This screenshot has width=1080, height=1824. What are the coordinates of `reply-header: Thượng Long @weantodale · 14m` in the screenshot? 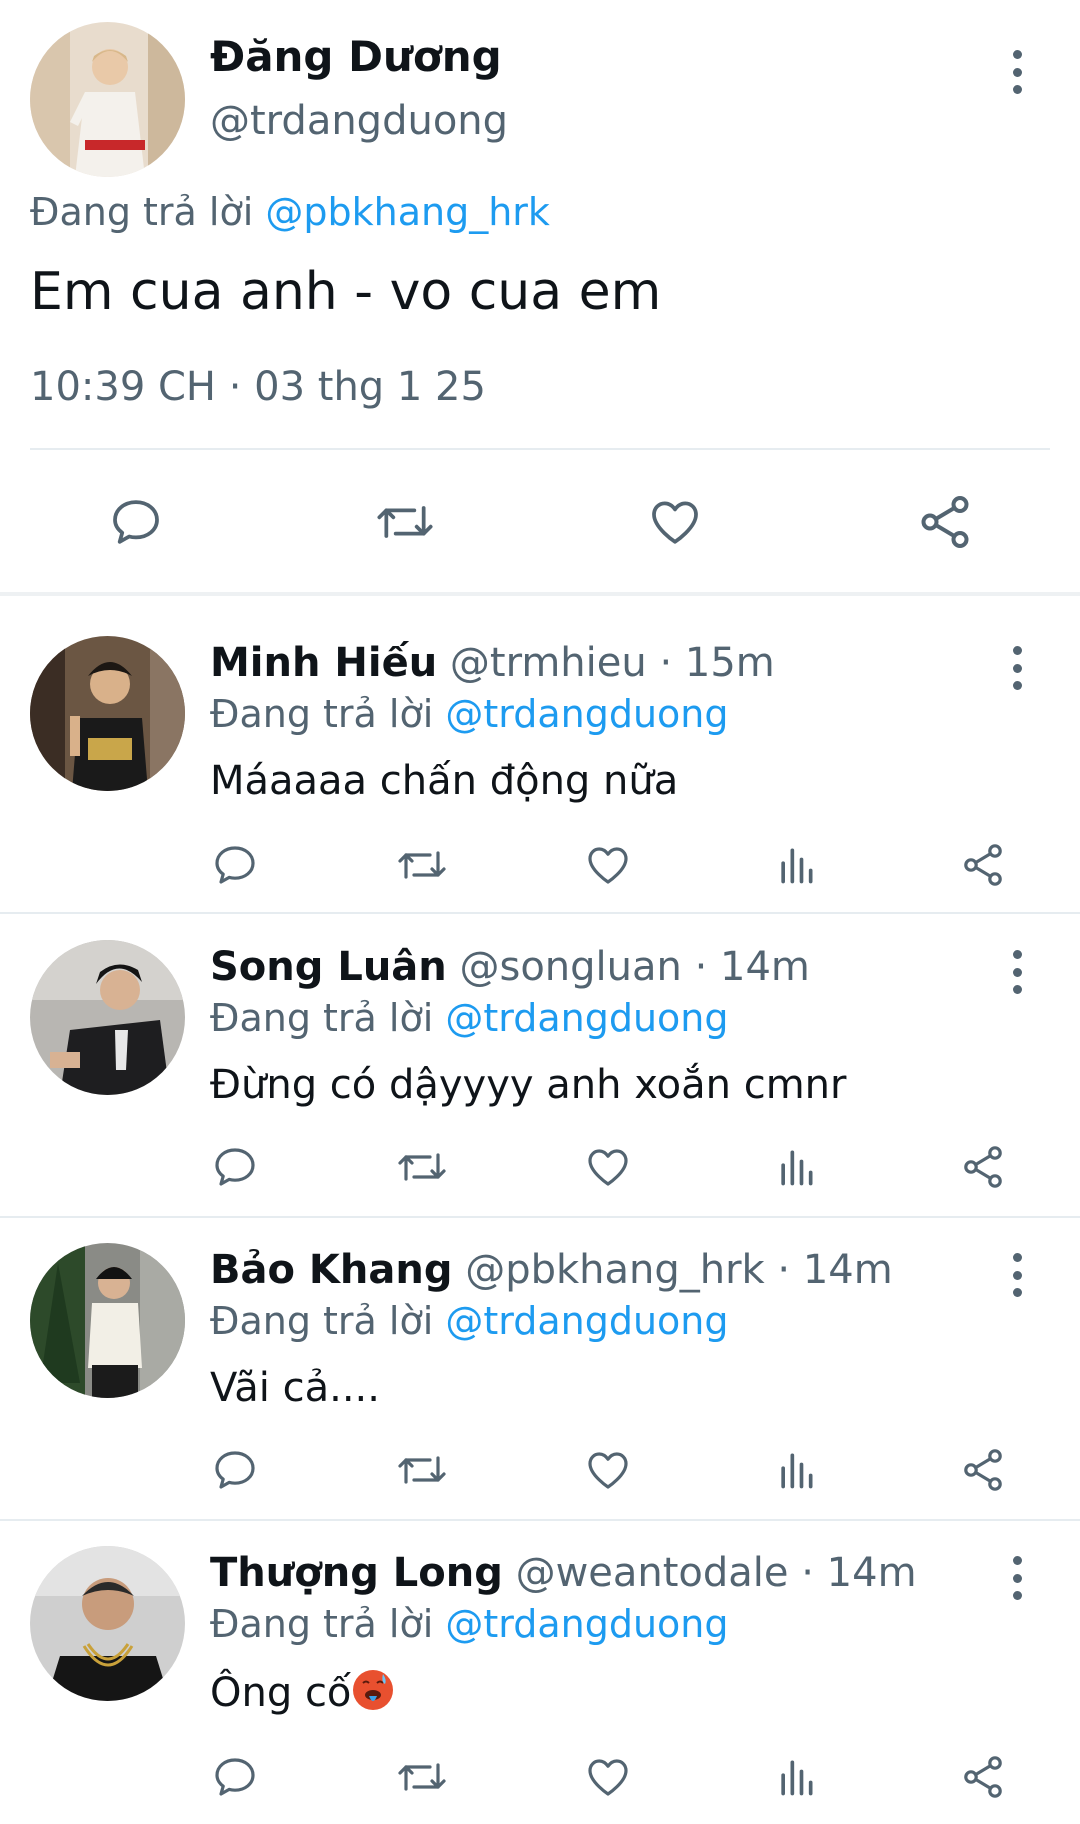 It's located at (563, 1573).